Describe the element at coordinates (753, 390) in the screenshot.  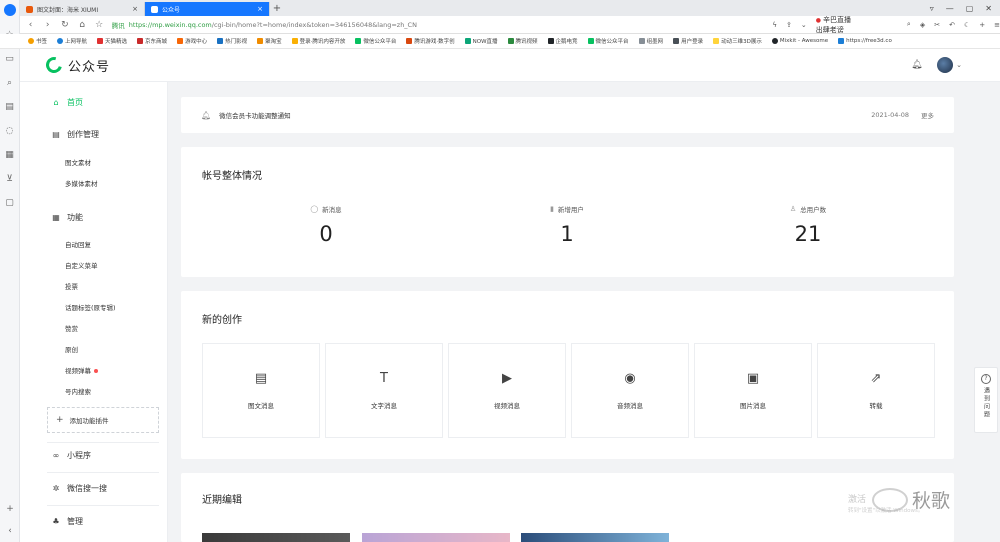
I see `create-image-tile: ▣ 图片消息` at that location.